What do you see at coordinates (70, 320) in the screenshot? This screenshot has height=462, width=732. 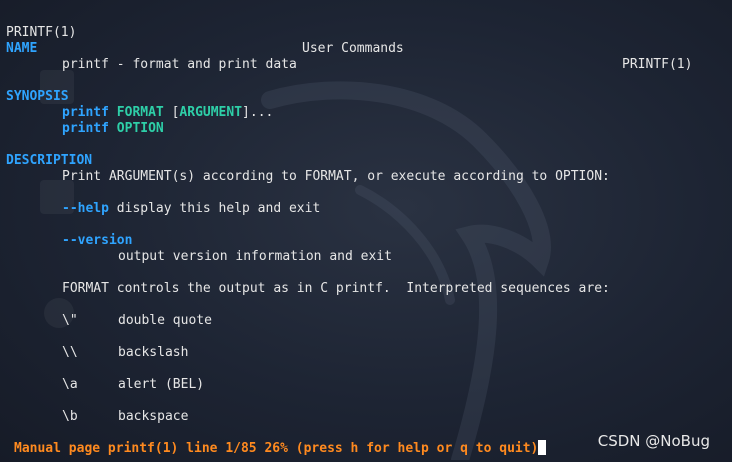 I see `sequence-seq: \"` at bounding box center [70, 320].